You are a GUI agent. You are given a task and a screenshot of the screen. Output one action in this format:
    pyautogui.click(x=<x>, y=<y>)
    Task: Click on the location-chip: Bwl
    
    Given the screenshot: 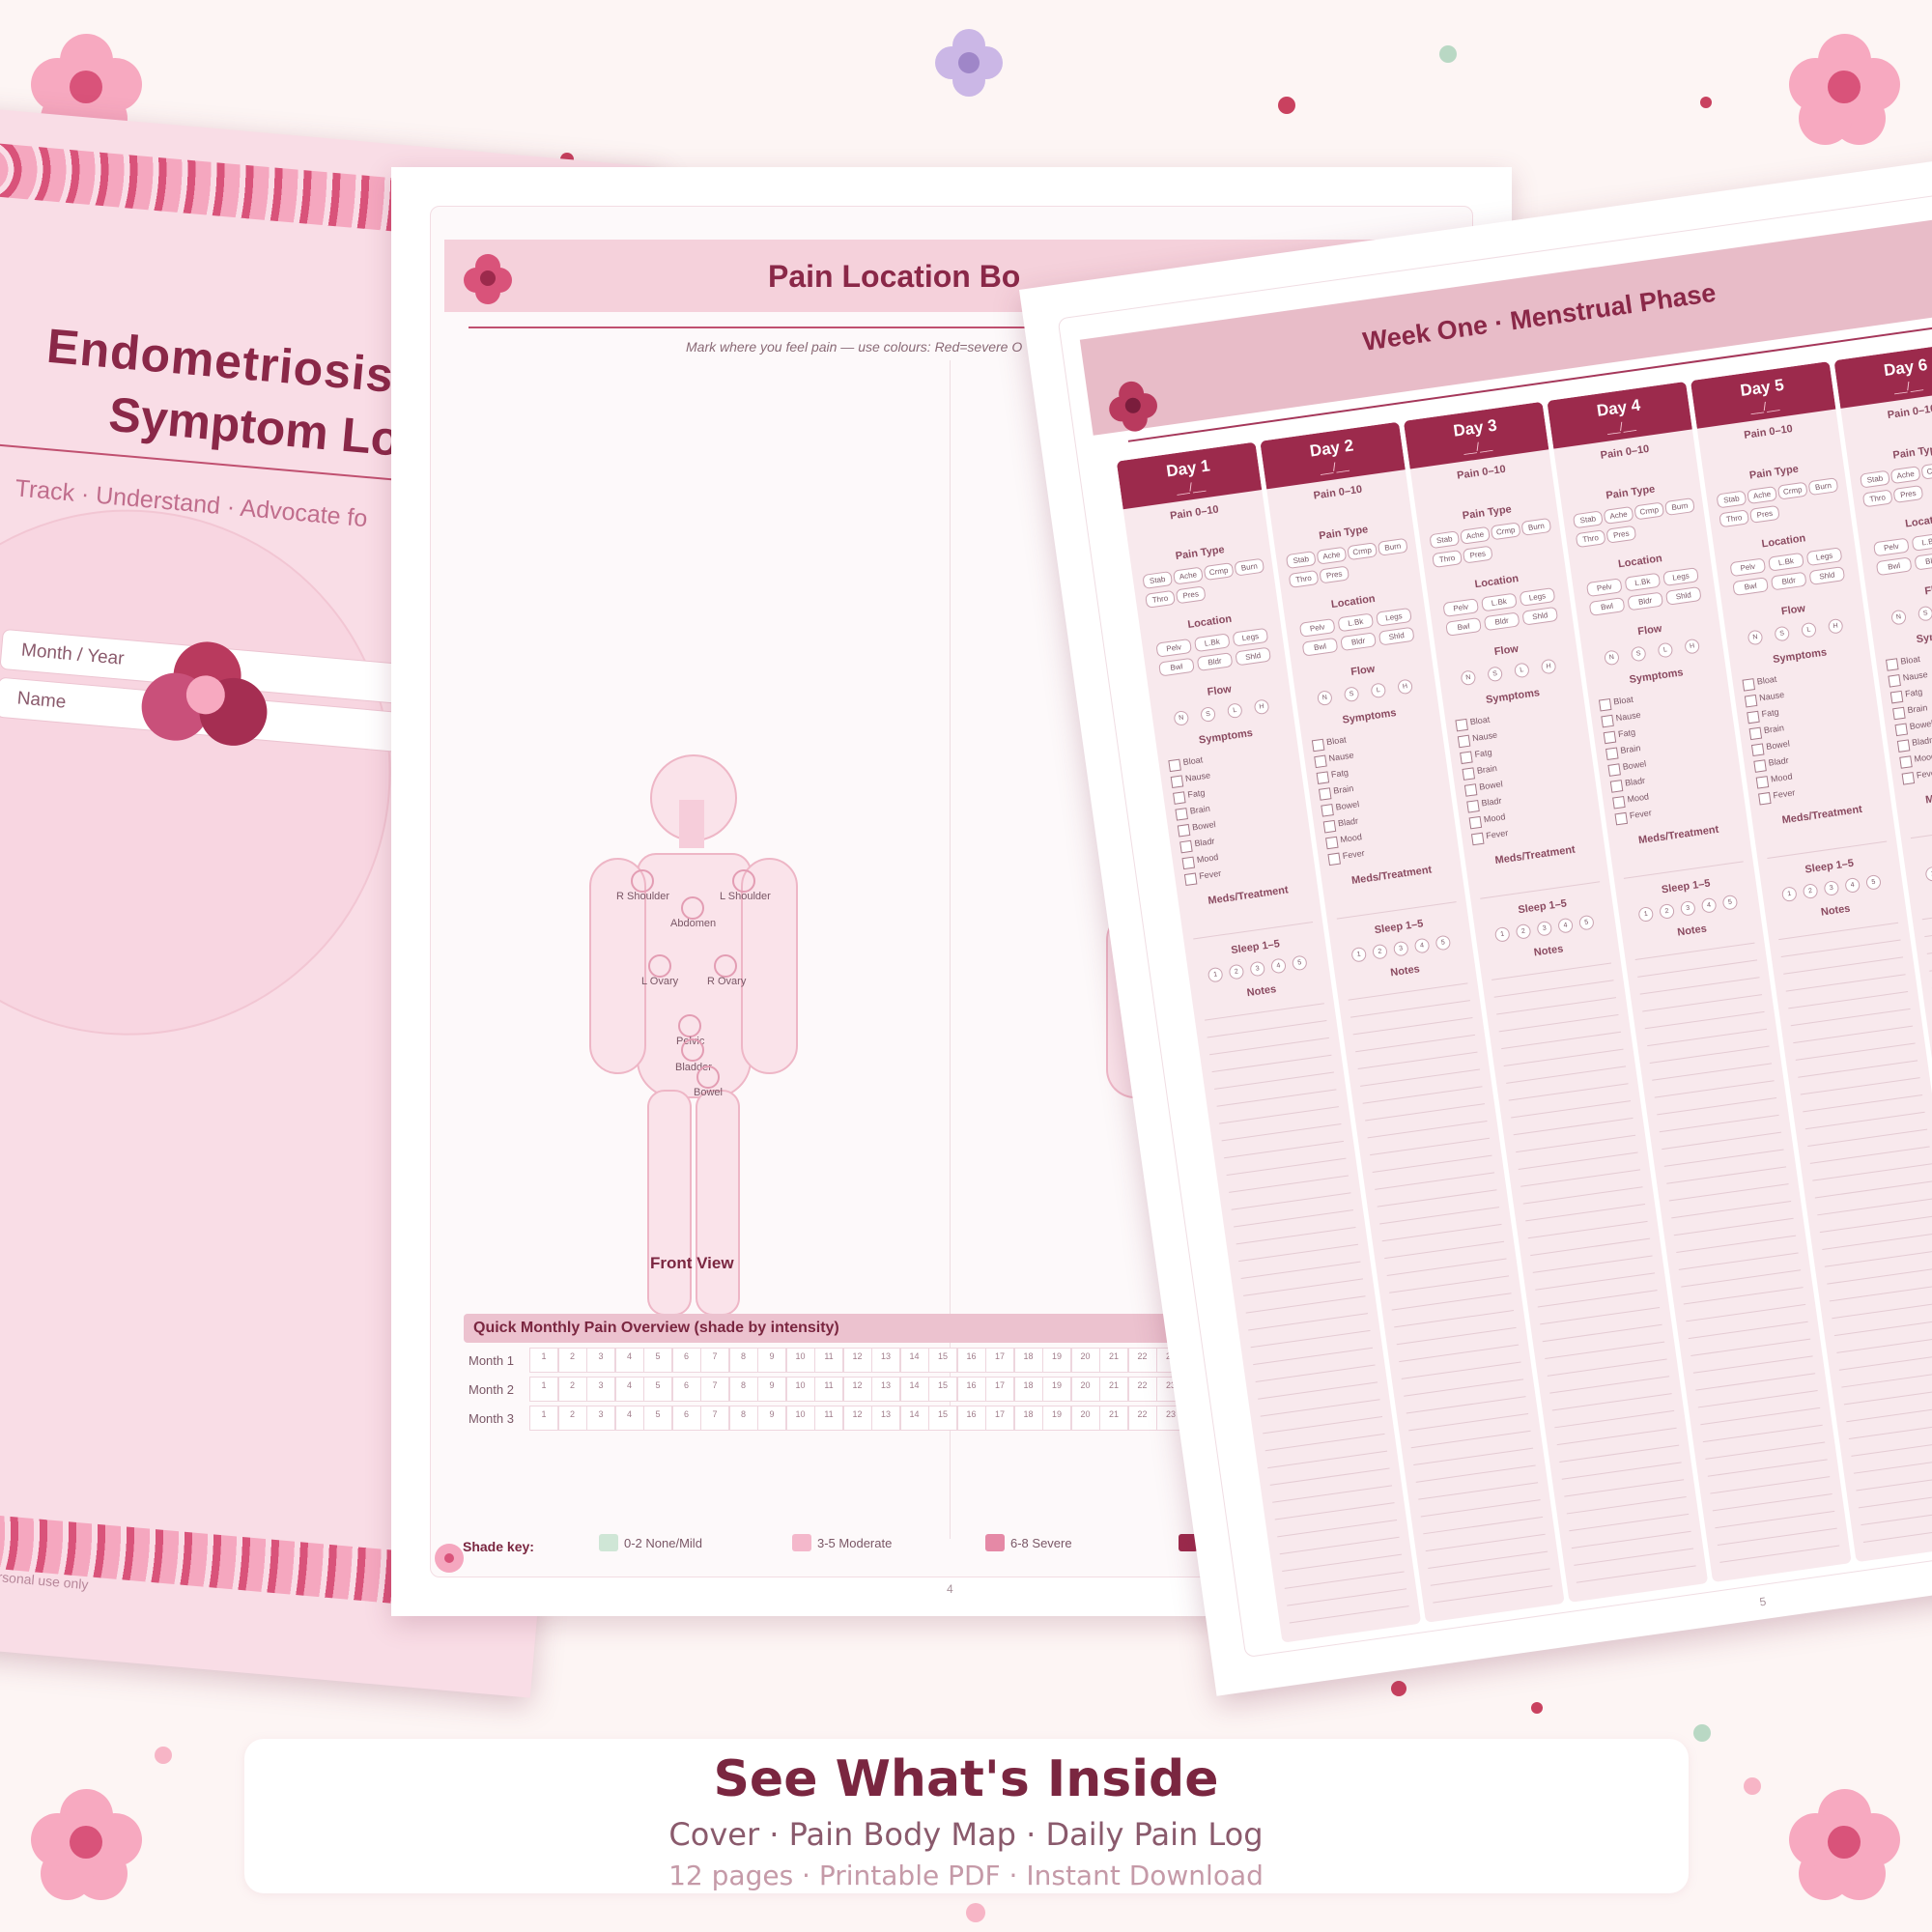 What is the action you would take?
    pyautogui.click(x=1463, y=626)
    